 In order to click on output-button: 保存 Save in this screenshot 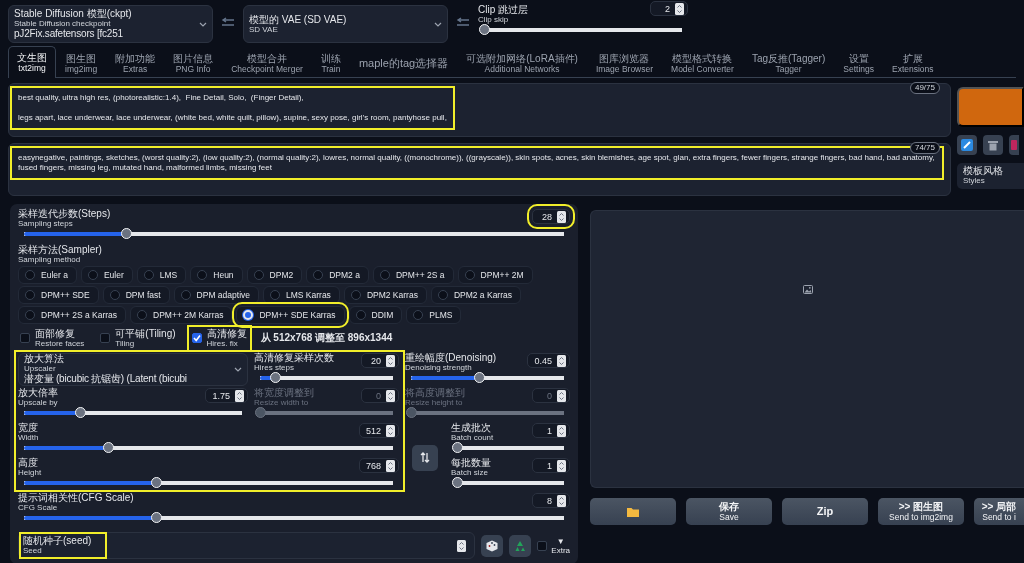, I will do `click(729, 511)`.